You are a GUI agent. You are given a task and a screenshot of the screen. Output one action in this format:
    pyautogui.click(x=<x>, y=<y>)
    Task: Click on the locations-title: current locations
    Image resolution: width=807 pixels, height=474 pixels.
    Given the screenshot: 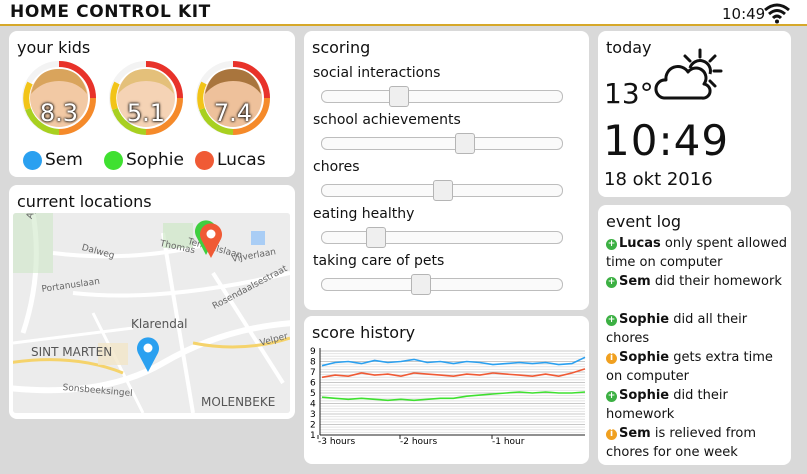 What is the action you would take?
    pyautogui.click(x=84, y=201)
    